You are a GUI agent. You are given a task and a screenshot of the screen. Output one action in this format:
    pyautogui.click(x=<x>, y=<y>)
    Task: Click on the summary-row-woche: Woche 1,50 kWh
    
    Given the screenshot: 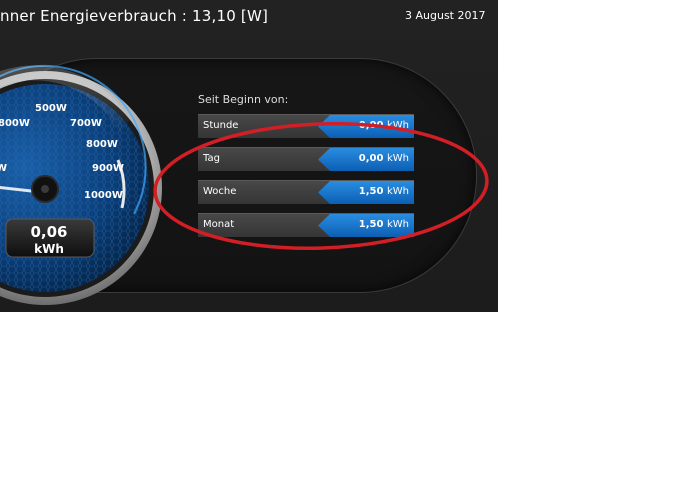 What is the action you would take?
    pyautogui.click(x=306, y=192)
    